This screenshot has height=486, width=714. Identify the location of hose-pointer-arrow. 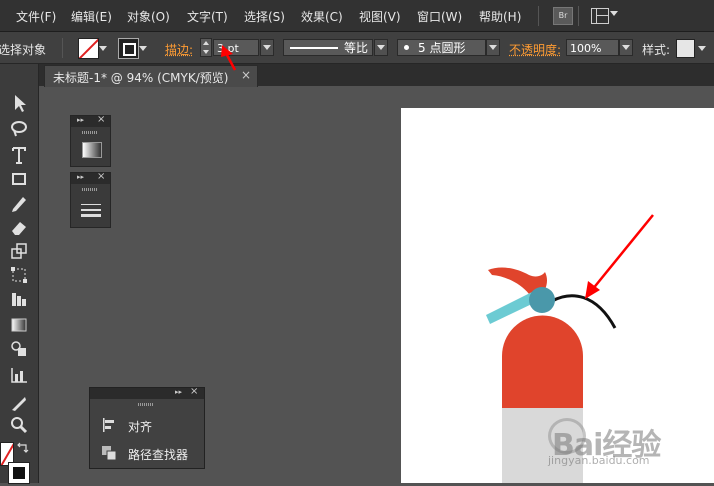
(619, 256).